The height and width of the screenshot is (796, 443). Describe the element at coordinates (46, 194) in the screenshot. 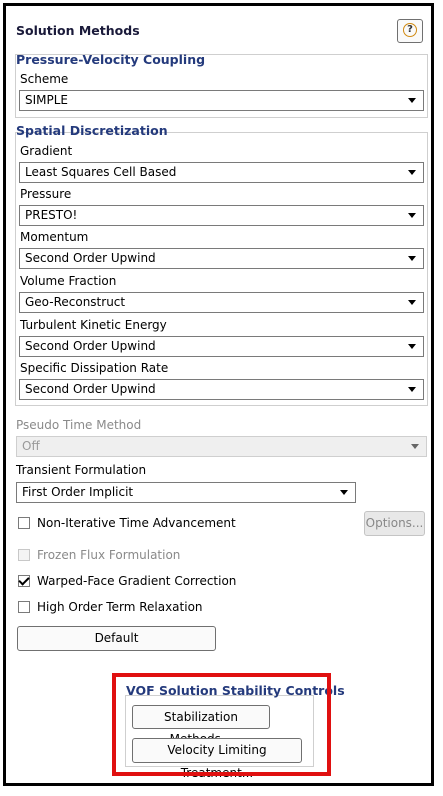

I see `pressure-label: Pressure` at that location.